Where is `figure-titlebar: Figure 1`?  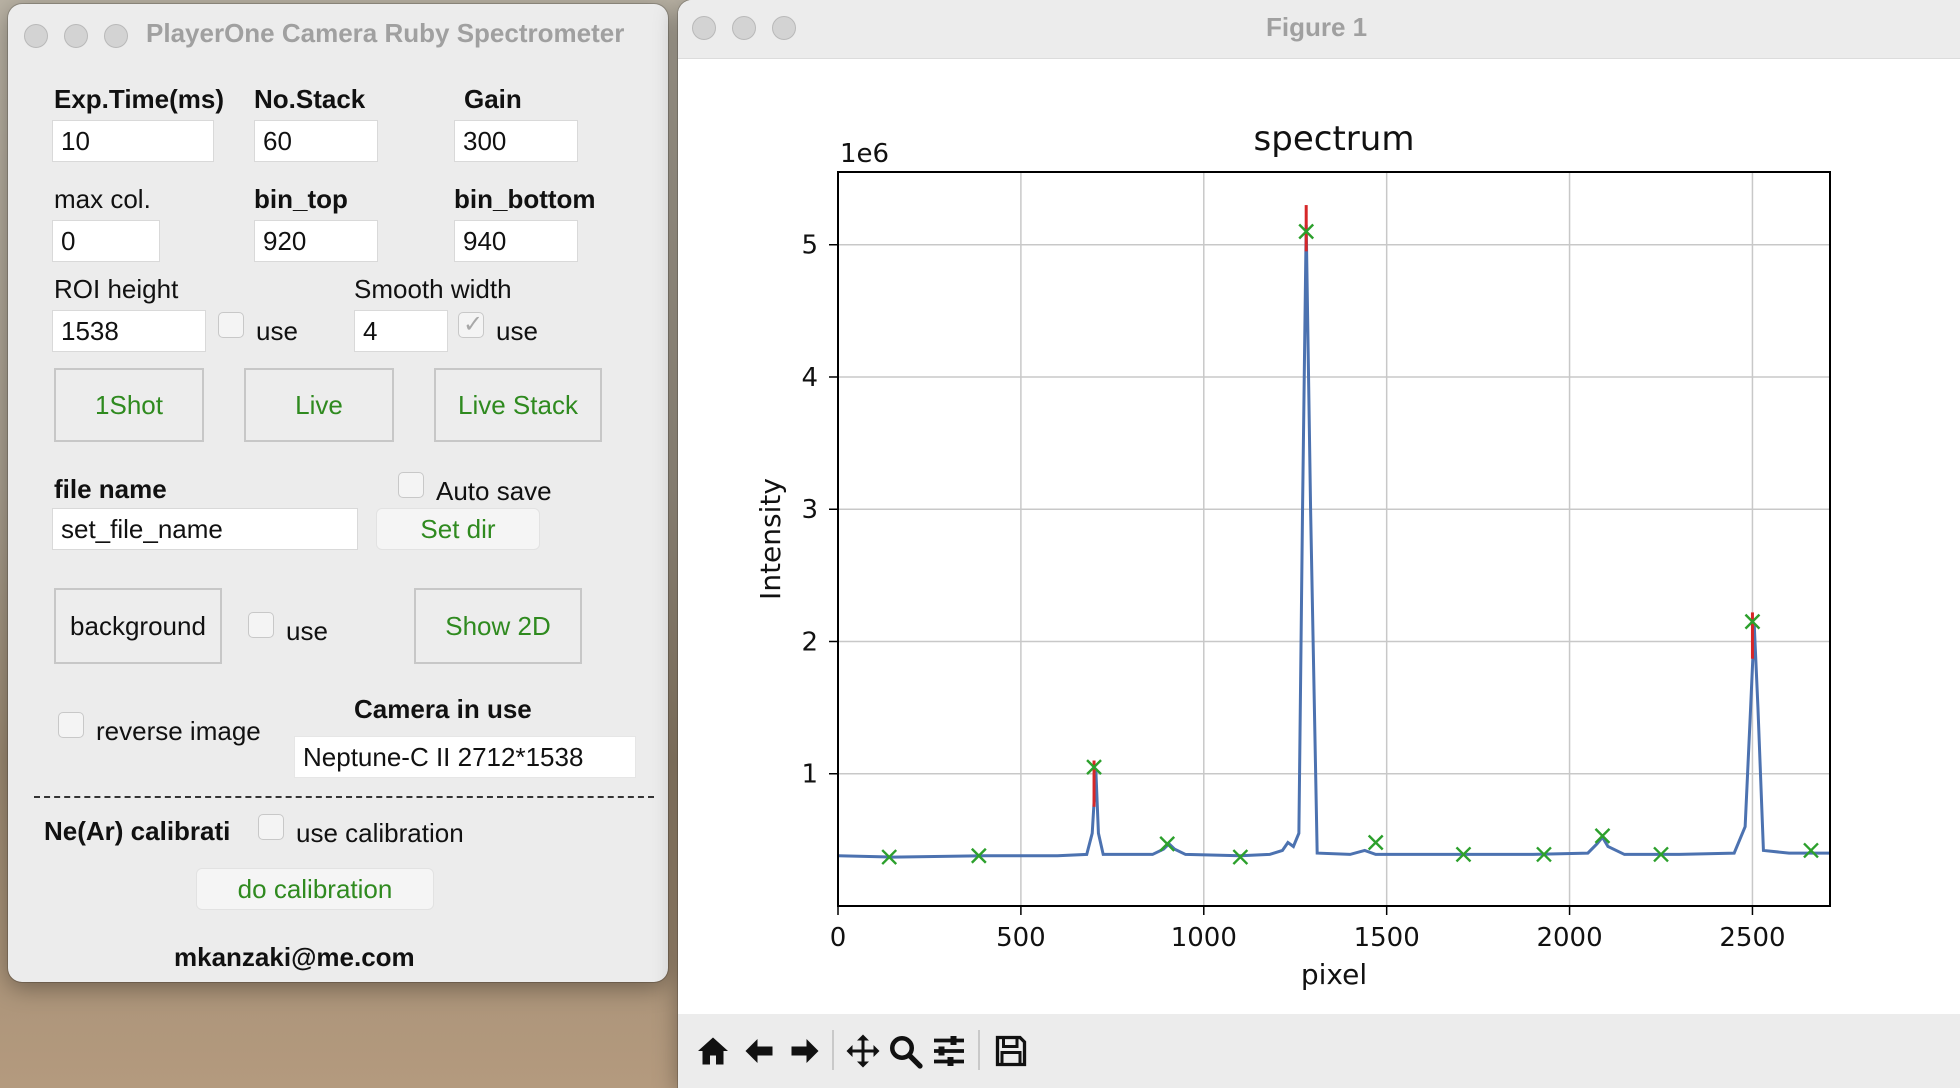 figure-titlebar: Figure 1 is located at coordinates (1319, 29).